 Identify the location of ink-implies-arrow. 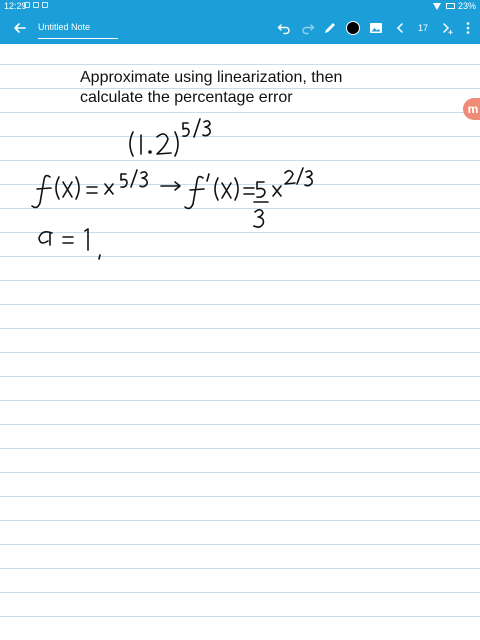
(170, 186).